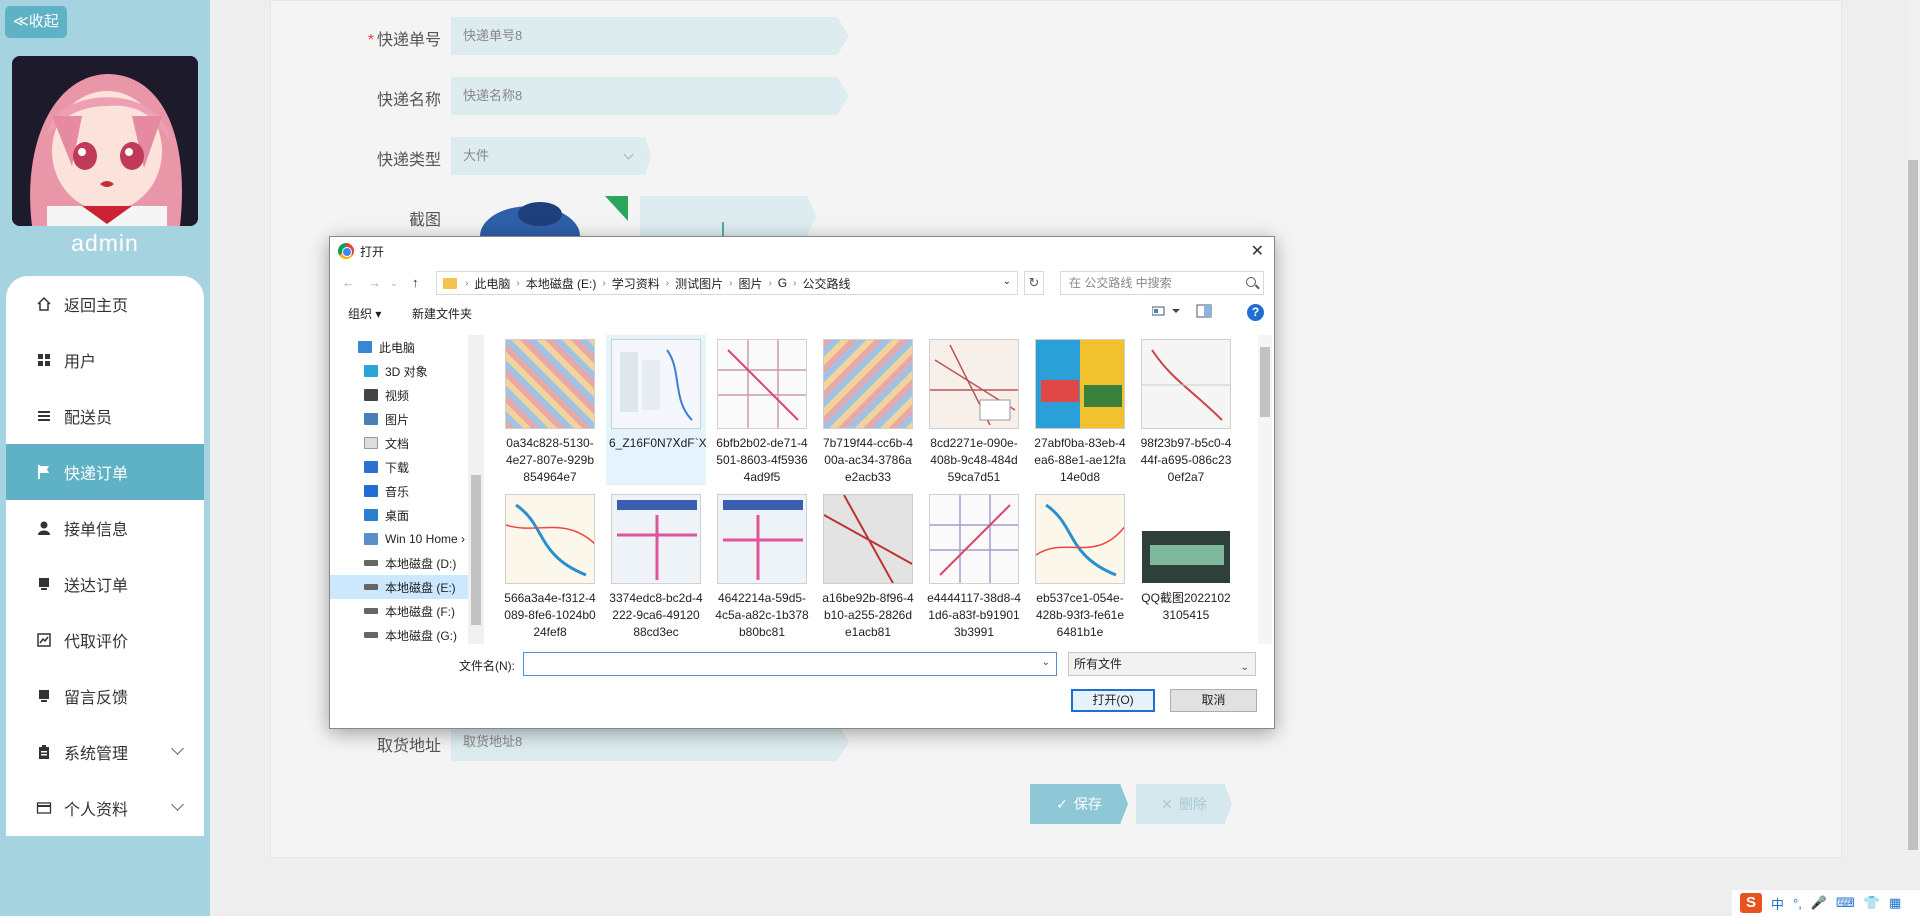 This screenshot has width=1920, height=916. Describe the element at coordinates (399, 515) in the screenshot. I see `tree-item: 桌面` at that location.